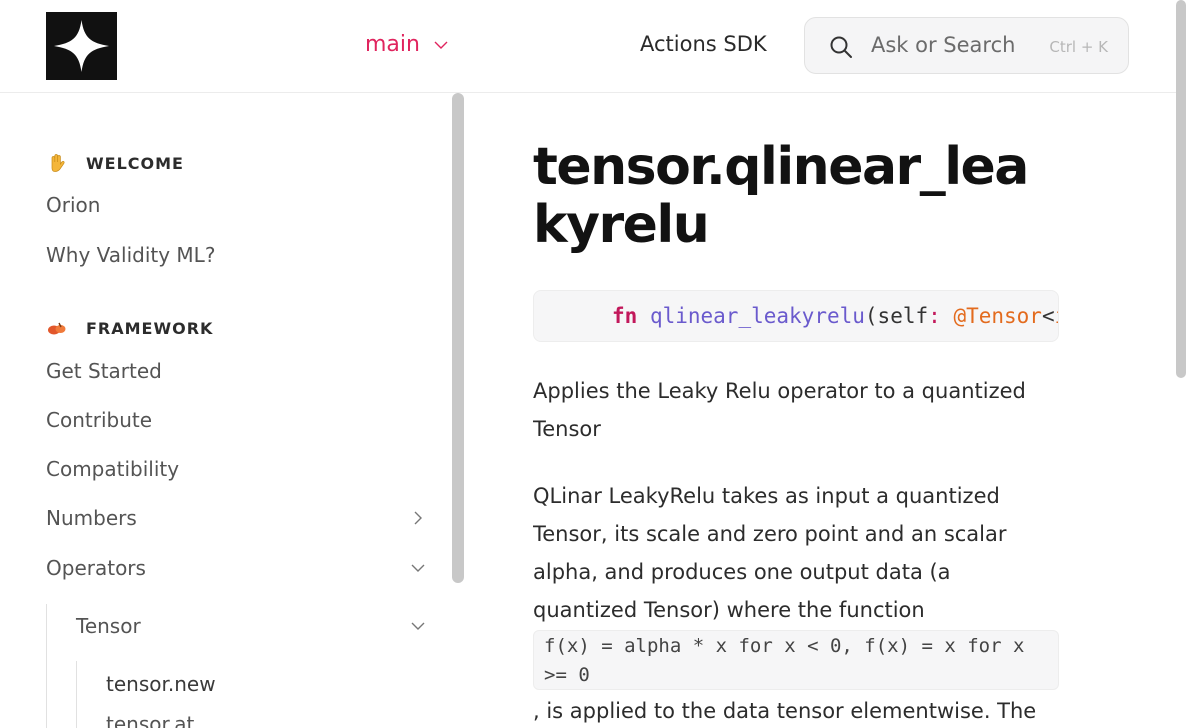  What do you see at coordinates (703, 44) in the screenshot?
I see `actions-sdk-link: Actions SDK` at bounding box center [703, 44].